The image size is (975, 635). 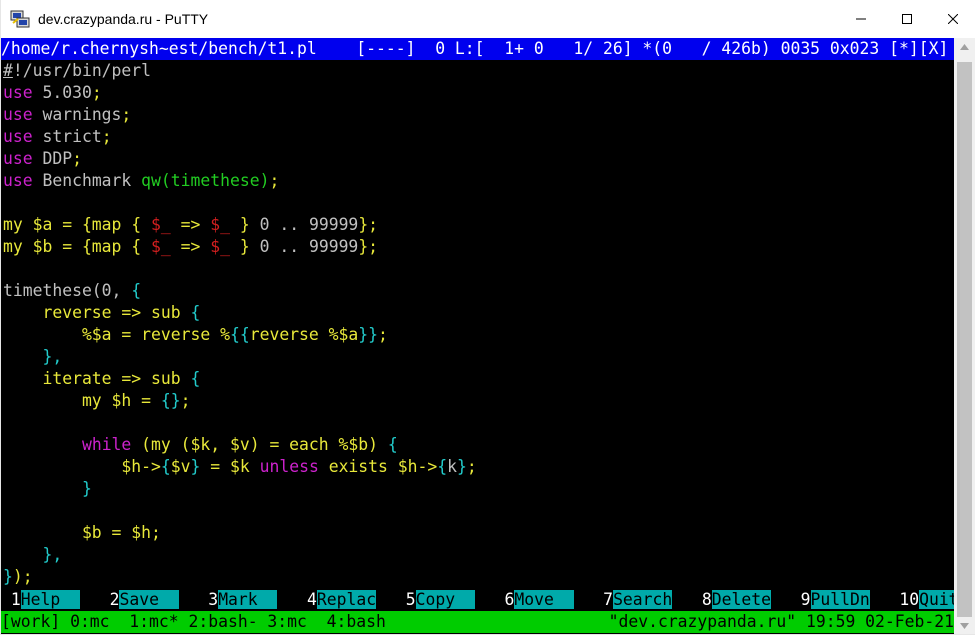 What do you see at coordinates (445, 599) in the screenshot?
I see `fkey-label: Copy` at bounding box center [445, 599].